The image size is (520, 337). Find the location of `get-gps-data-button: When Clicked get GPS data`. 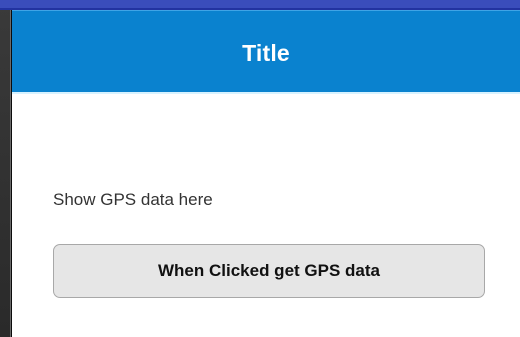

get-gps-data-button: When Clicked get GPS data is located at coordinates (269, 271).